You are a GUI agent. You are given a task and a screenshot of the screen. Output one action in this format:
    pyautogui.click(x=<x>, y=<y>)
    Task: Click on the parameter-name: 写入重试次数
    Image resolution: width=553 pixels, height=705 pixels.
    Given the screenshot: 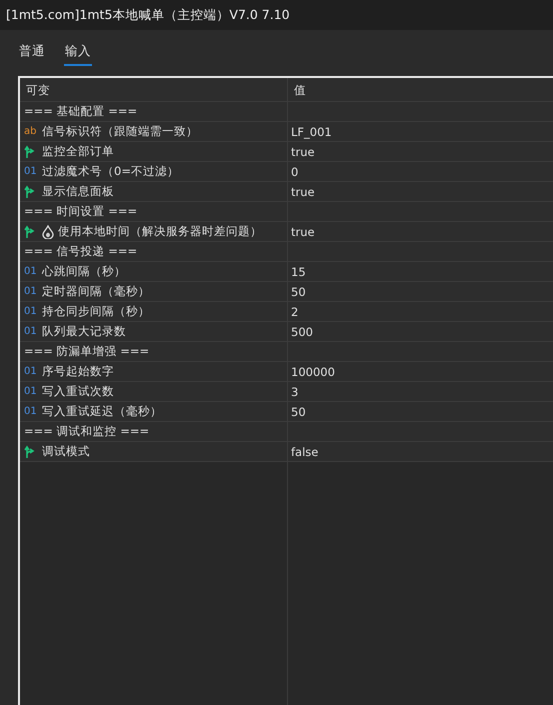 What is the action you would take?
    pyautogui.click(x=78, y=391)
    